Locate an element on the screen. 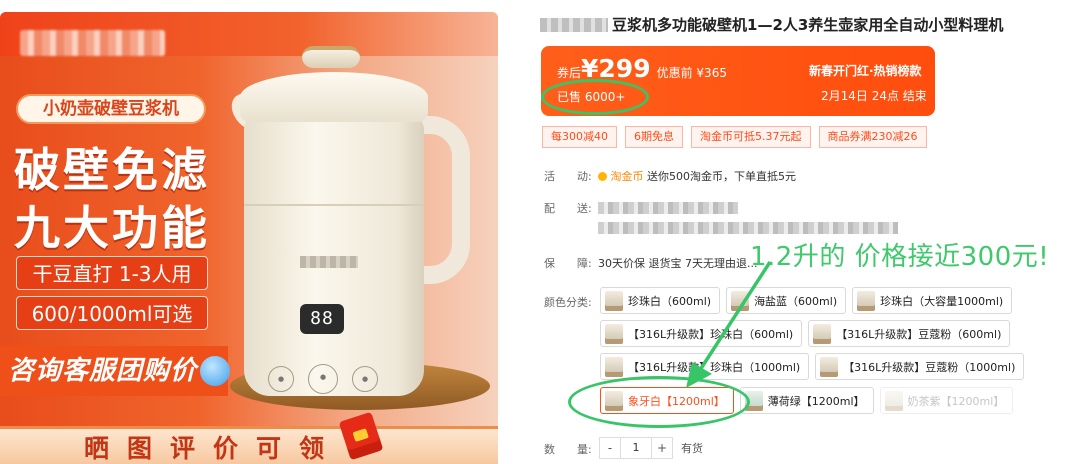 Image resolution: width=1080 pixels, height=464 pixels. feature-pill-2: 600/1000ml可选 is located at coordinates (112, 313).